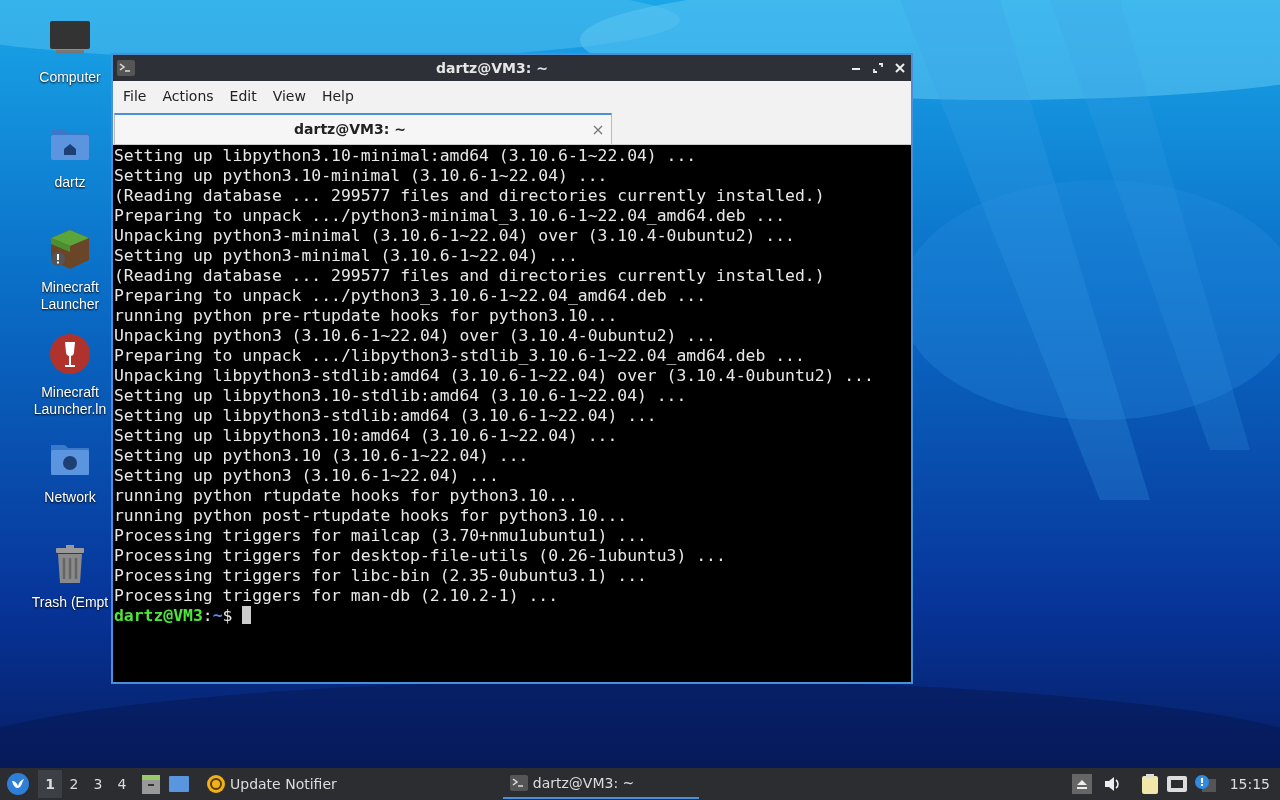 This screenshot has height=800, width=1280. What do you see at coordinates (1204, 784) in the screenshot?
I see `alert-icon` at bounding box center [1204, 784].